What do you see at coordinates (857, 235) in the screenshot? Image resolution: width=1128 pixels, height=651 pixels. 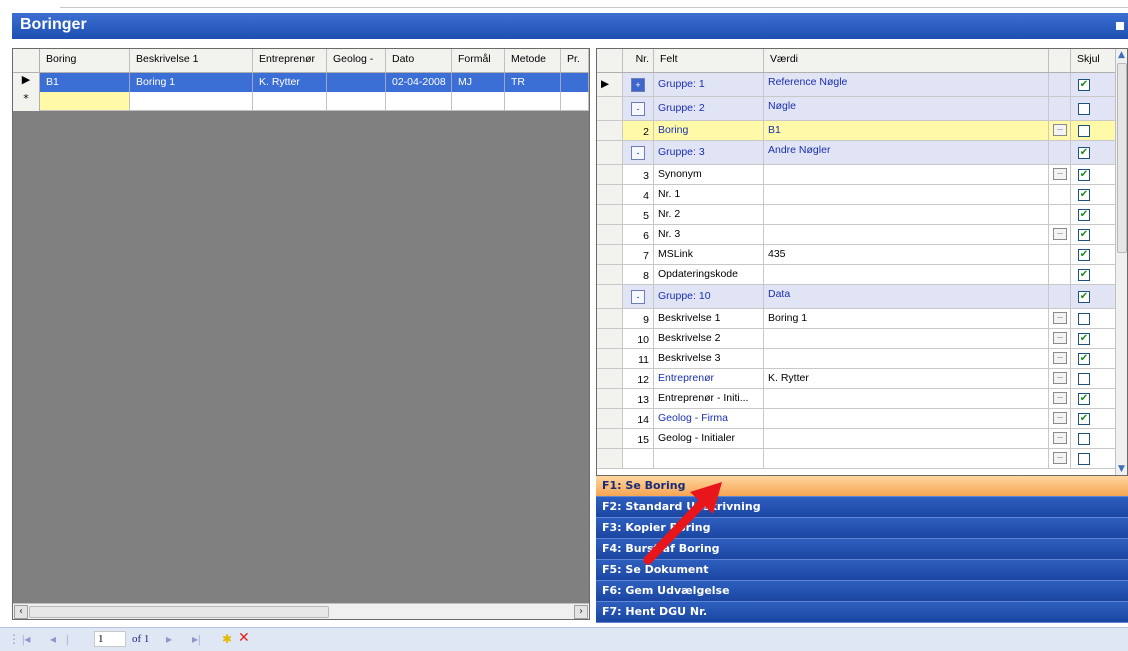 I see `field-row: 6 Nr. 3... ✔` at bounding box center [857, 235].